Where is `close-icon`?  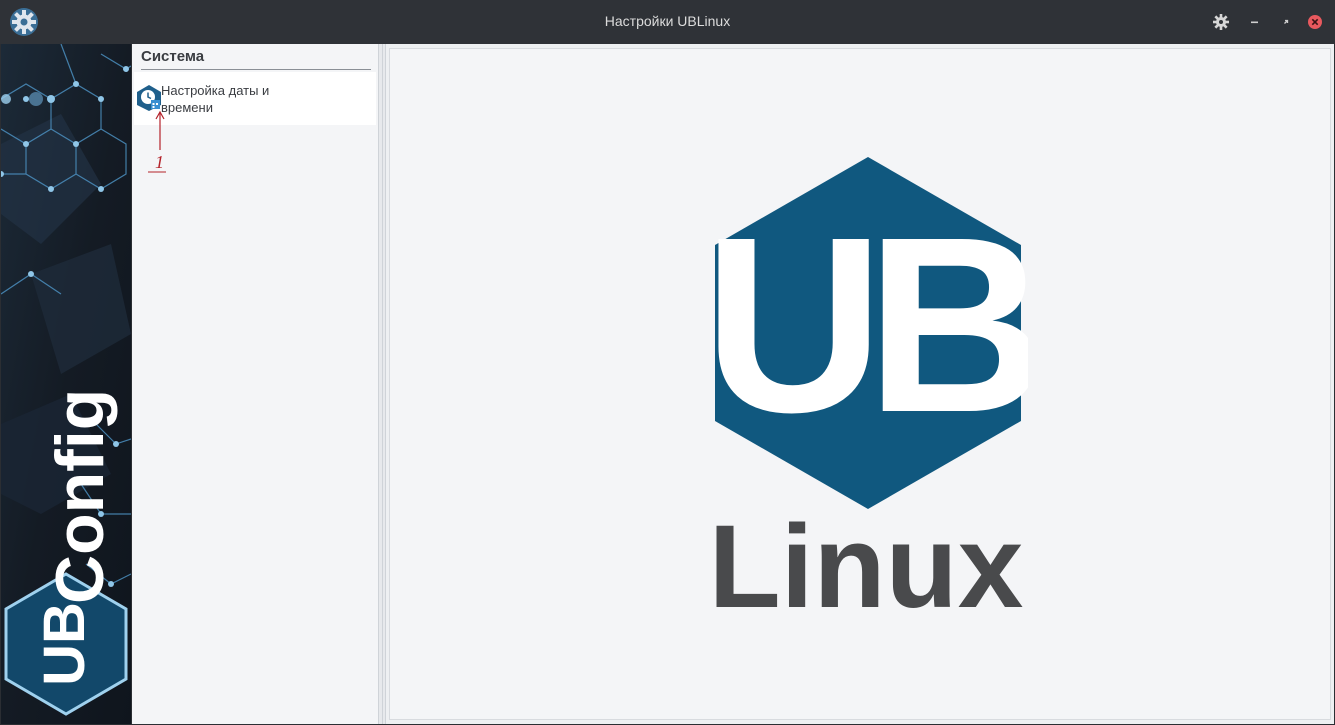 close-icon is located at coordinates (1315, 22).